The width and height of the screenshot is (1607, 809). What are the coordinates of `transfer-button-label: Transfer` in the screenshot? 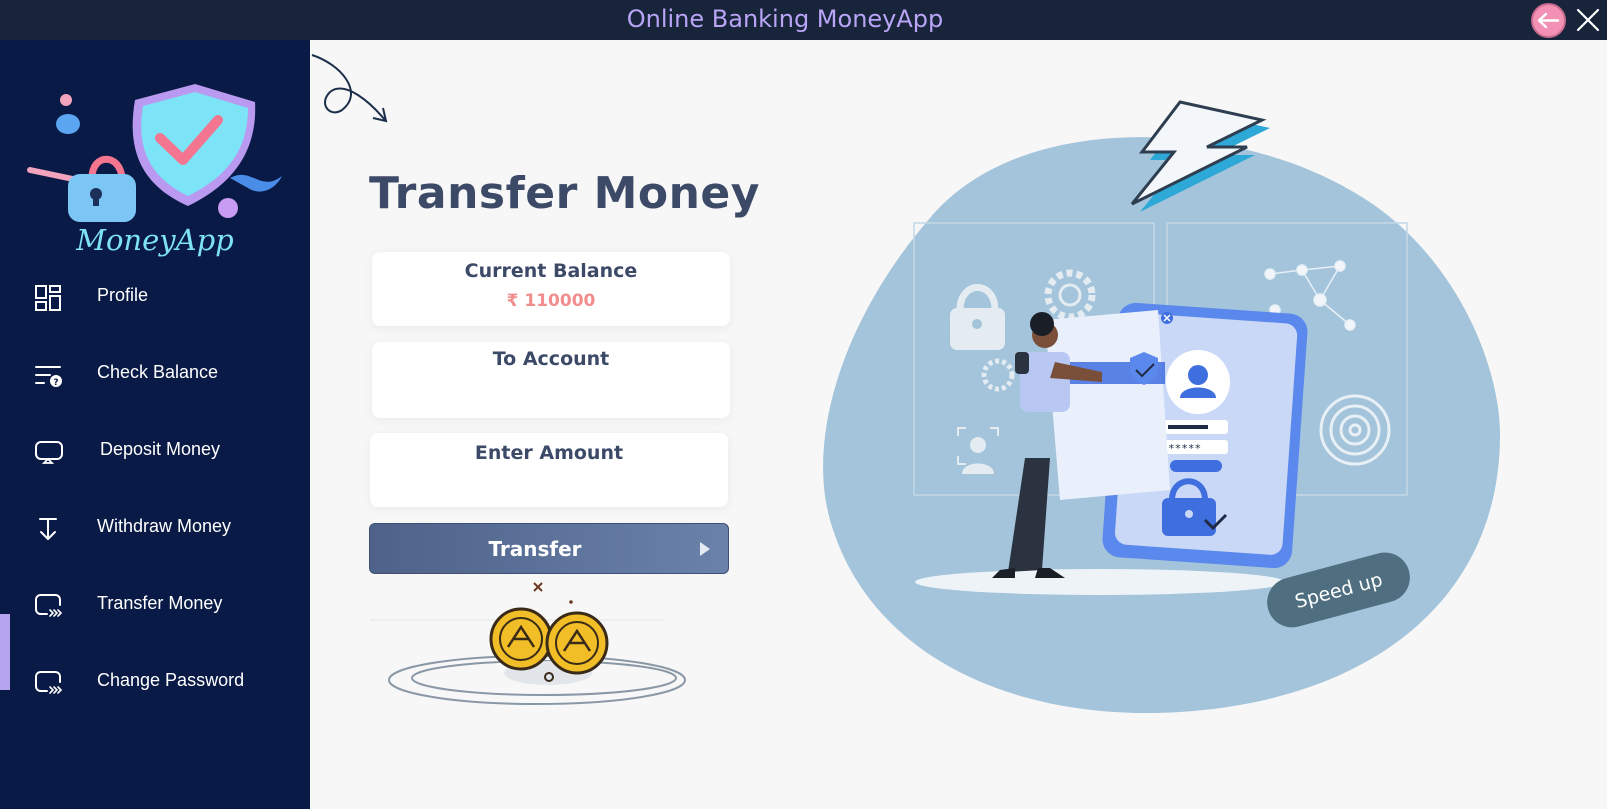 It's located at (535, 549).